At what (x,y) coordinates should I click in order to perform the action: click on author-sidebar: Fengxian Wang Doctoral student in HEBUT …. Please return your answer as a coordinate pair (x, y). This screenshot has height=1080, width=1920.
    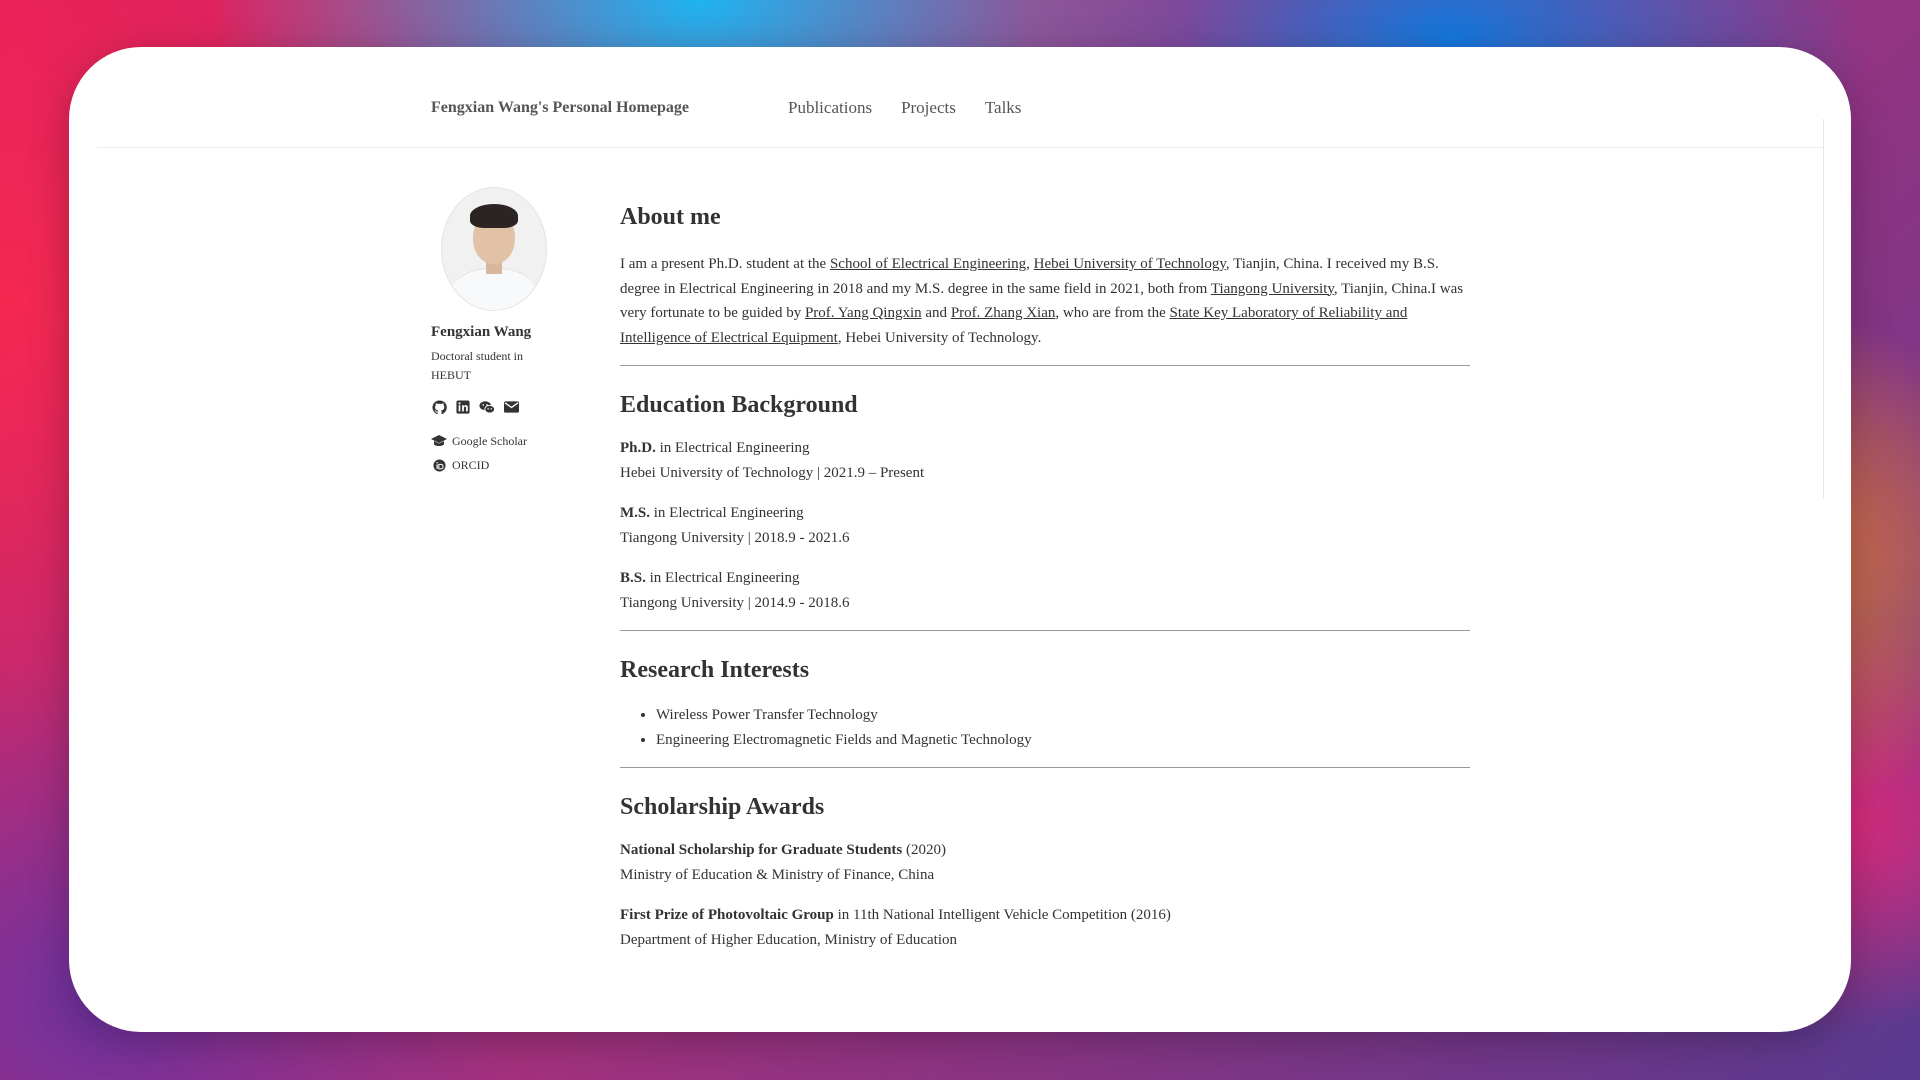
    Looking at the image, I should click on (496, 332).